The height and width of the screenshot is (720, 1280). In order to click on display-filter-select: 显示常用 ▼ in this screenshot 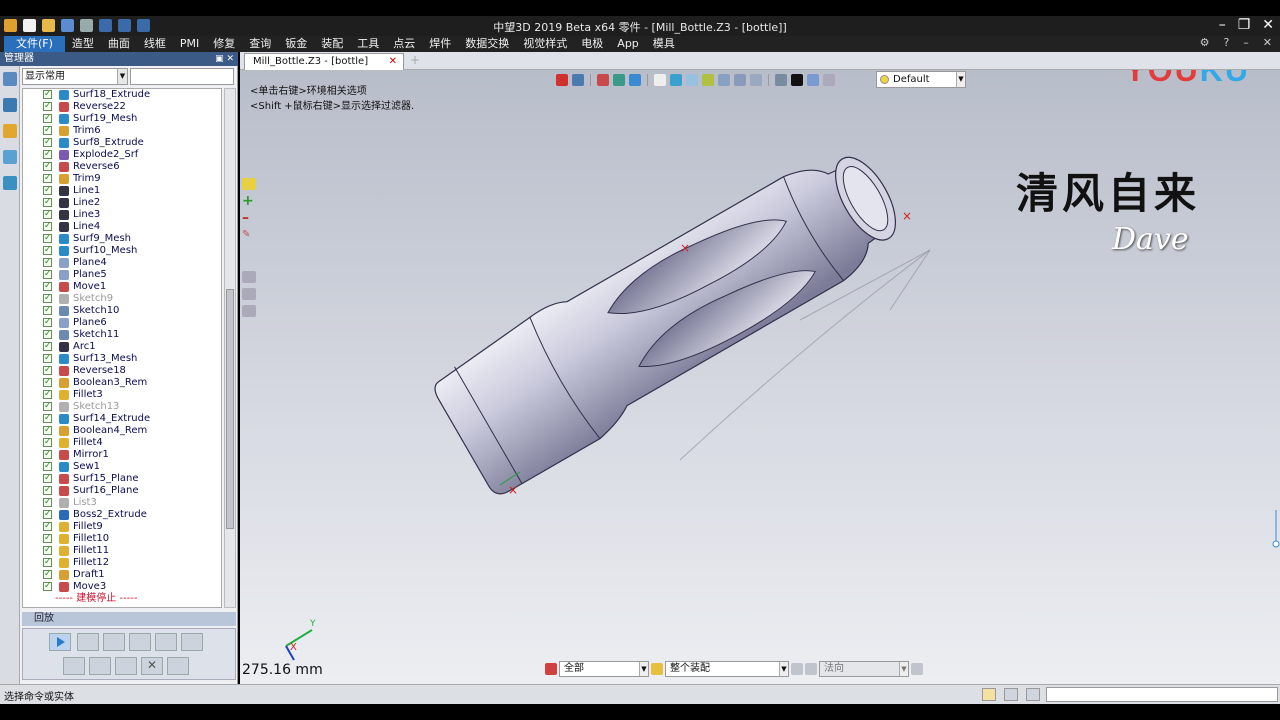, I will do `click(75, 76)`.